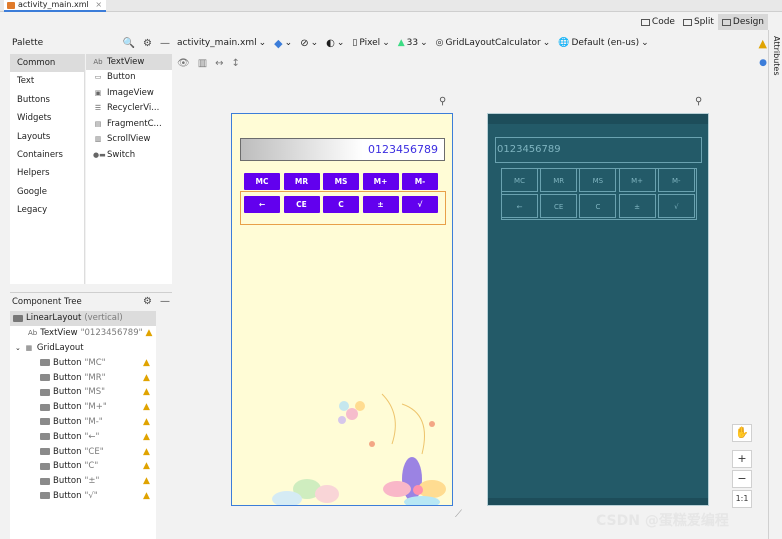  I want to click on help-icon: ●, so click(763, 63).